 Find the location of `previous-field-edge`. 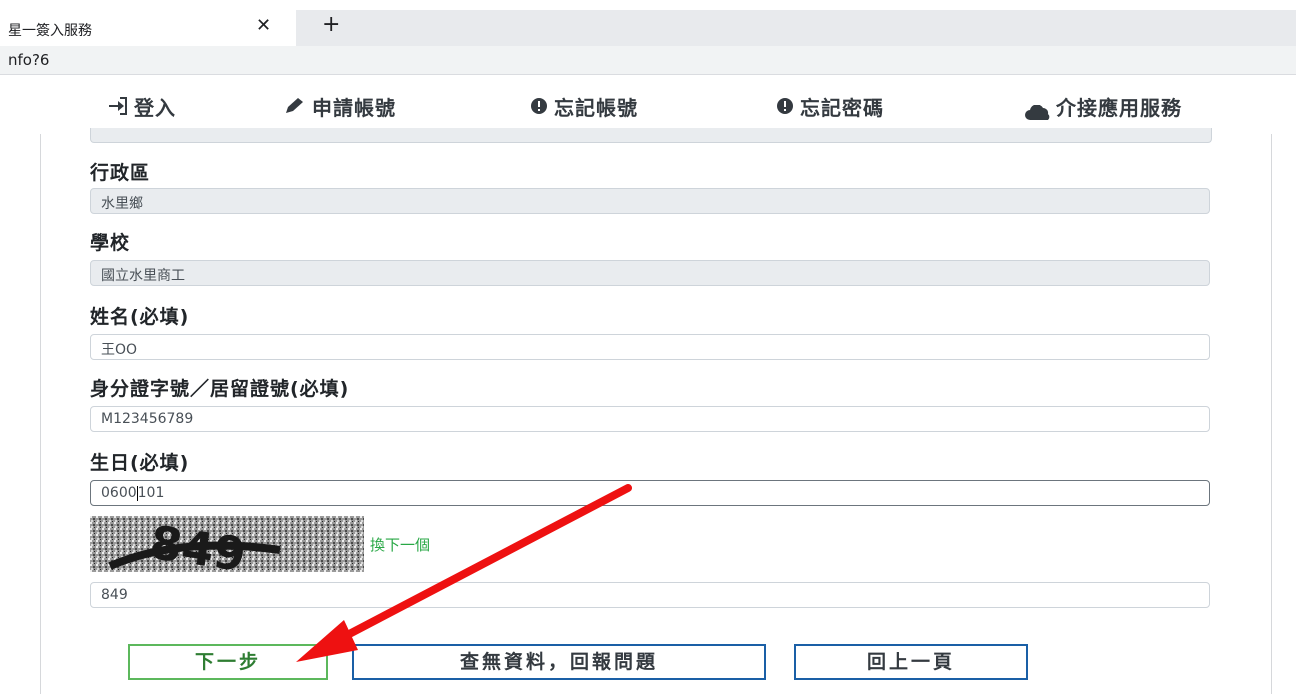

previous-field-edge is located at coordinates (651, 135).